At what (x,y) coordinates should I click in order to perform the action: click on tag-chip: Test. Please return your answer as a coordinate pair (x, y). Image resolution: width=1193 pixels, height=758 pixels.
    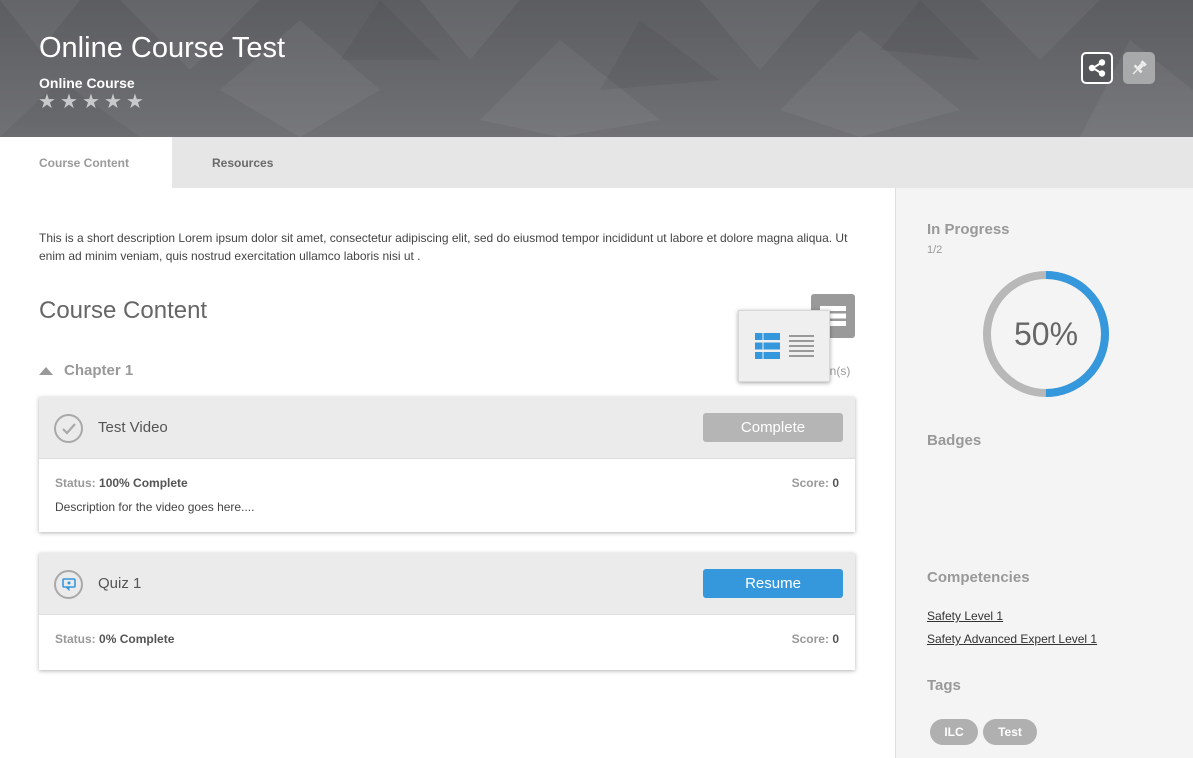
    Looking at the image, I should click on (1010, 732).